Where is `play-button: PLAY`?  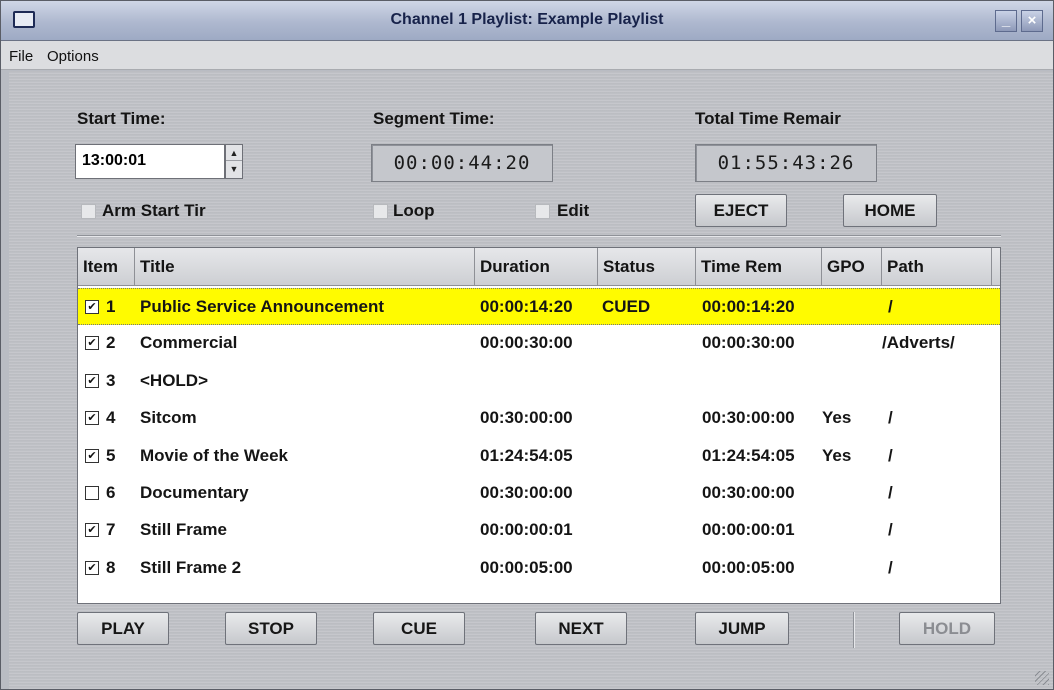 play-button: PLAY is located at coordinates (123, 628).